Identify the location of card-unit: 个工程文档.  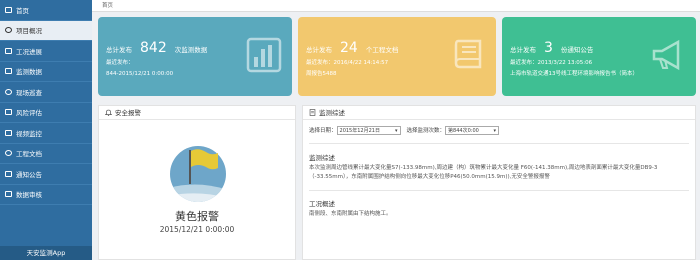
(382, 50).